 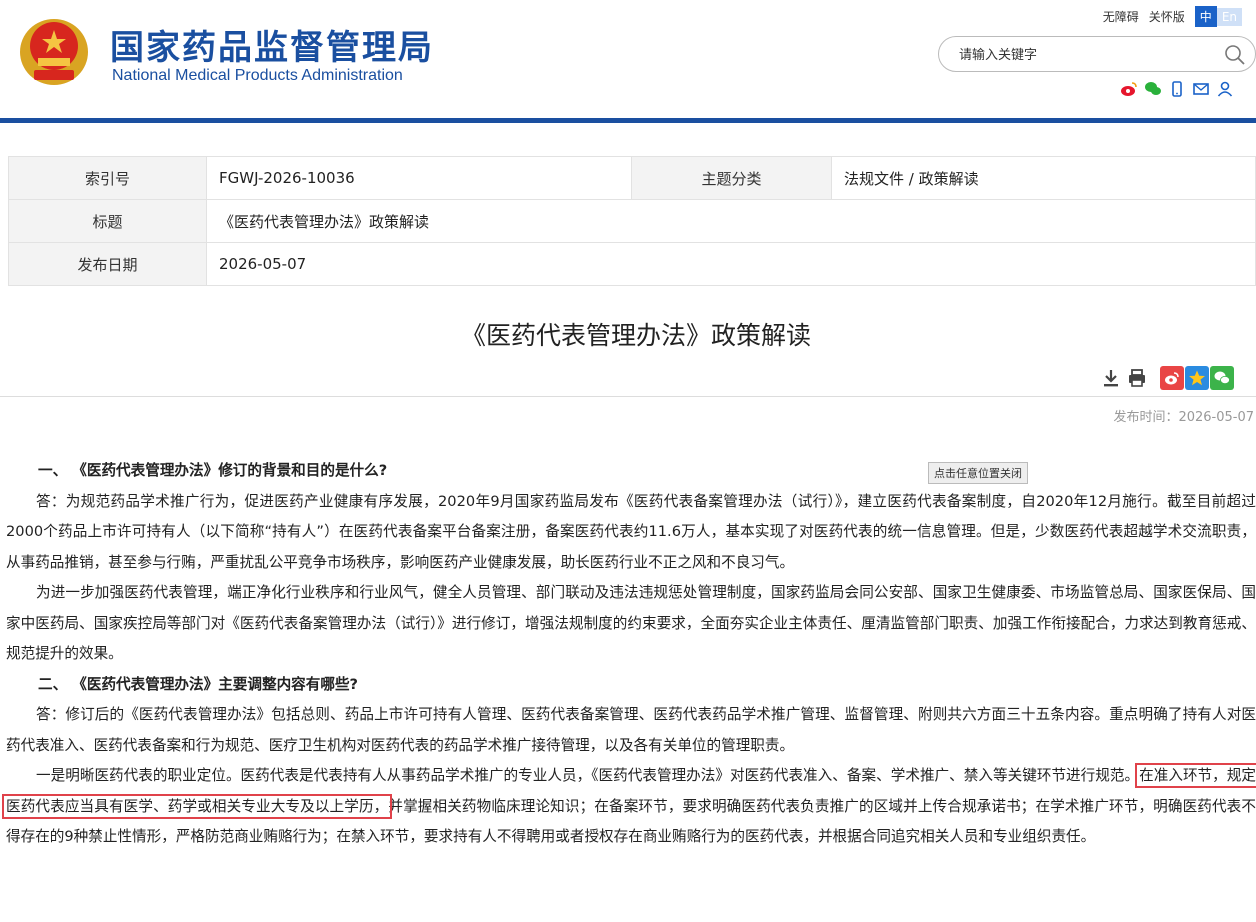 I want to click on care-mode-link: 关怀版, so click(x=1167, y=16).